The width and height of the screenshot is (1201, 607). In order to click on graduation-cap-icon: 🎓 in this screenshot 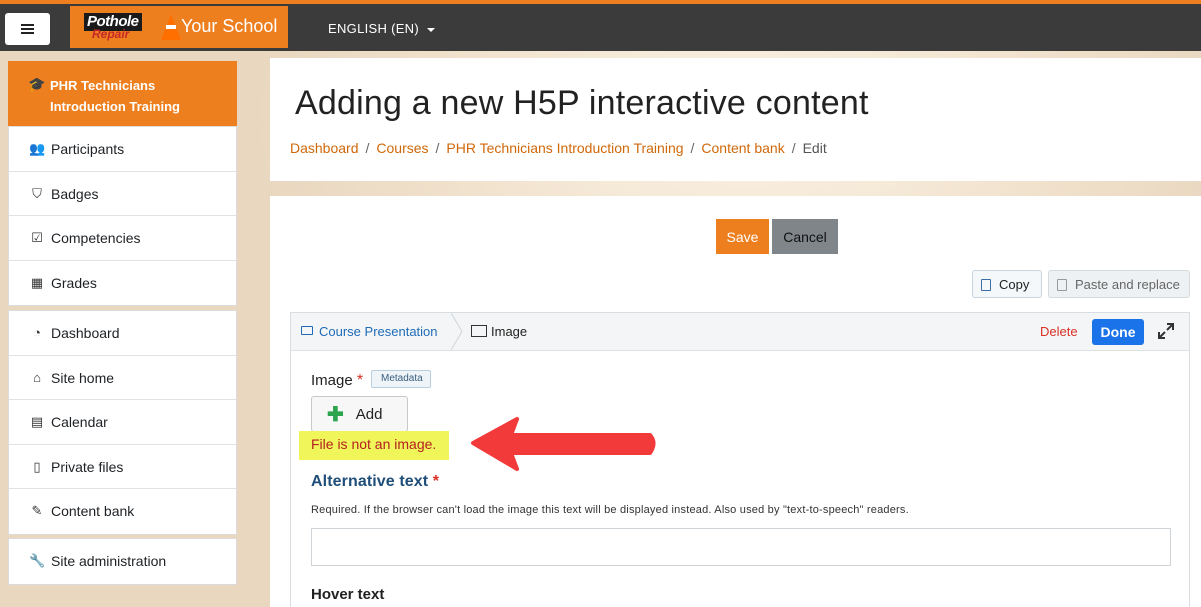, I will do `click(37, 84)`.